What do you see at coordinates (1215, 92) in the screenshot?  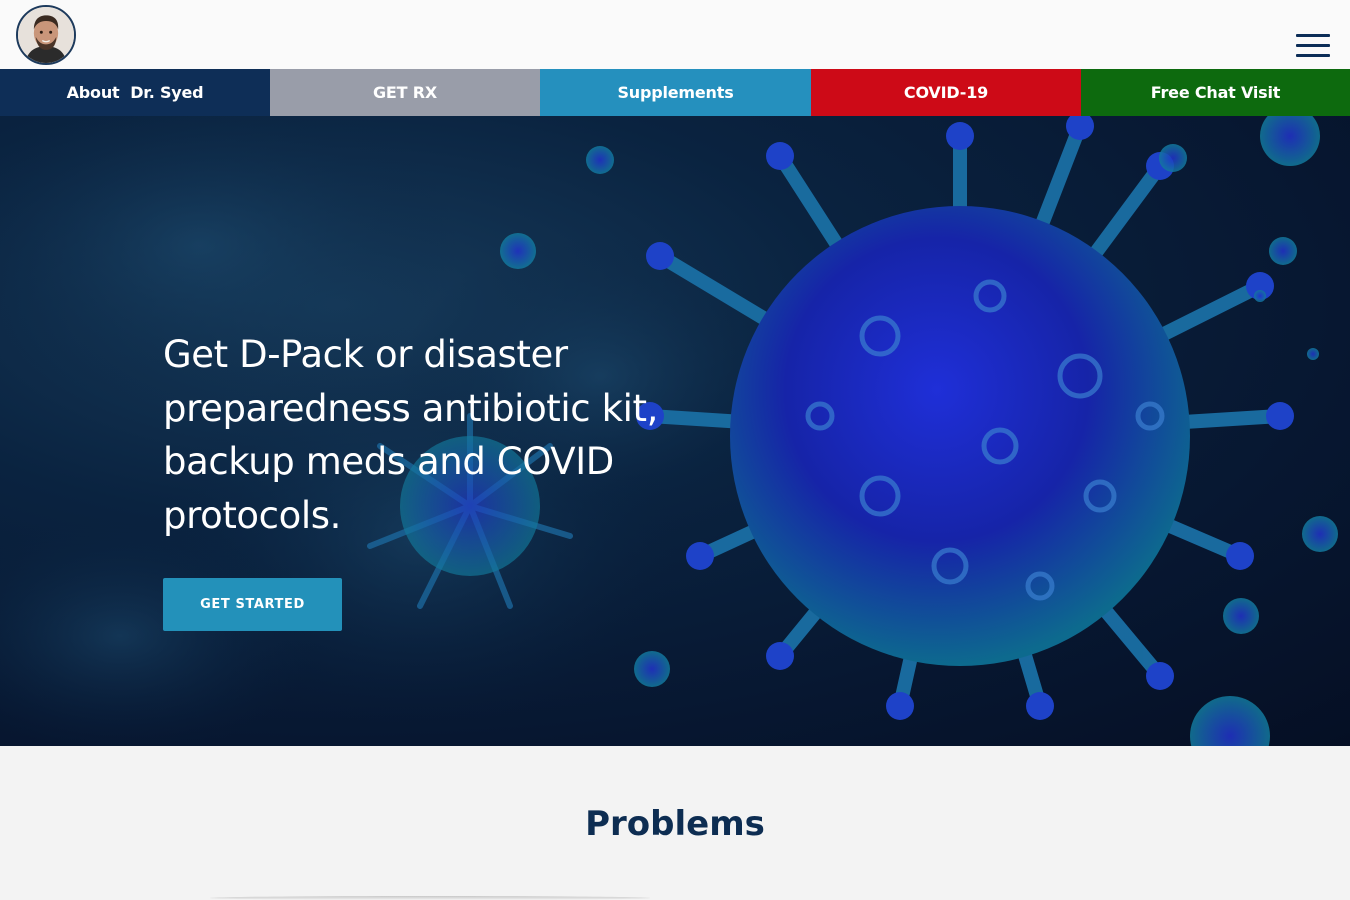 I see `nav-item-free-chat-visit: Free Chat Visit` at bounding box center [1215, 92].